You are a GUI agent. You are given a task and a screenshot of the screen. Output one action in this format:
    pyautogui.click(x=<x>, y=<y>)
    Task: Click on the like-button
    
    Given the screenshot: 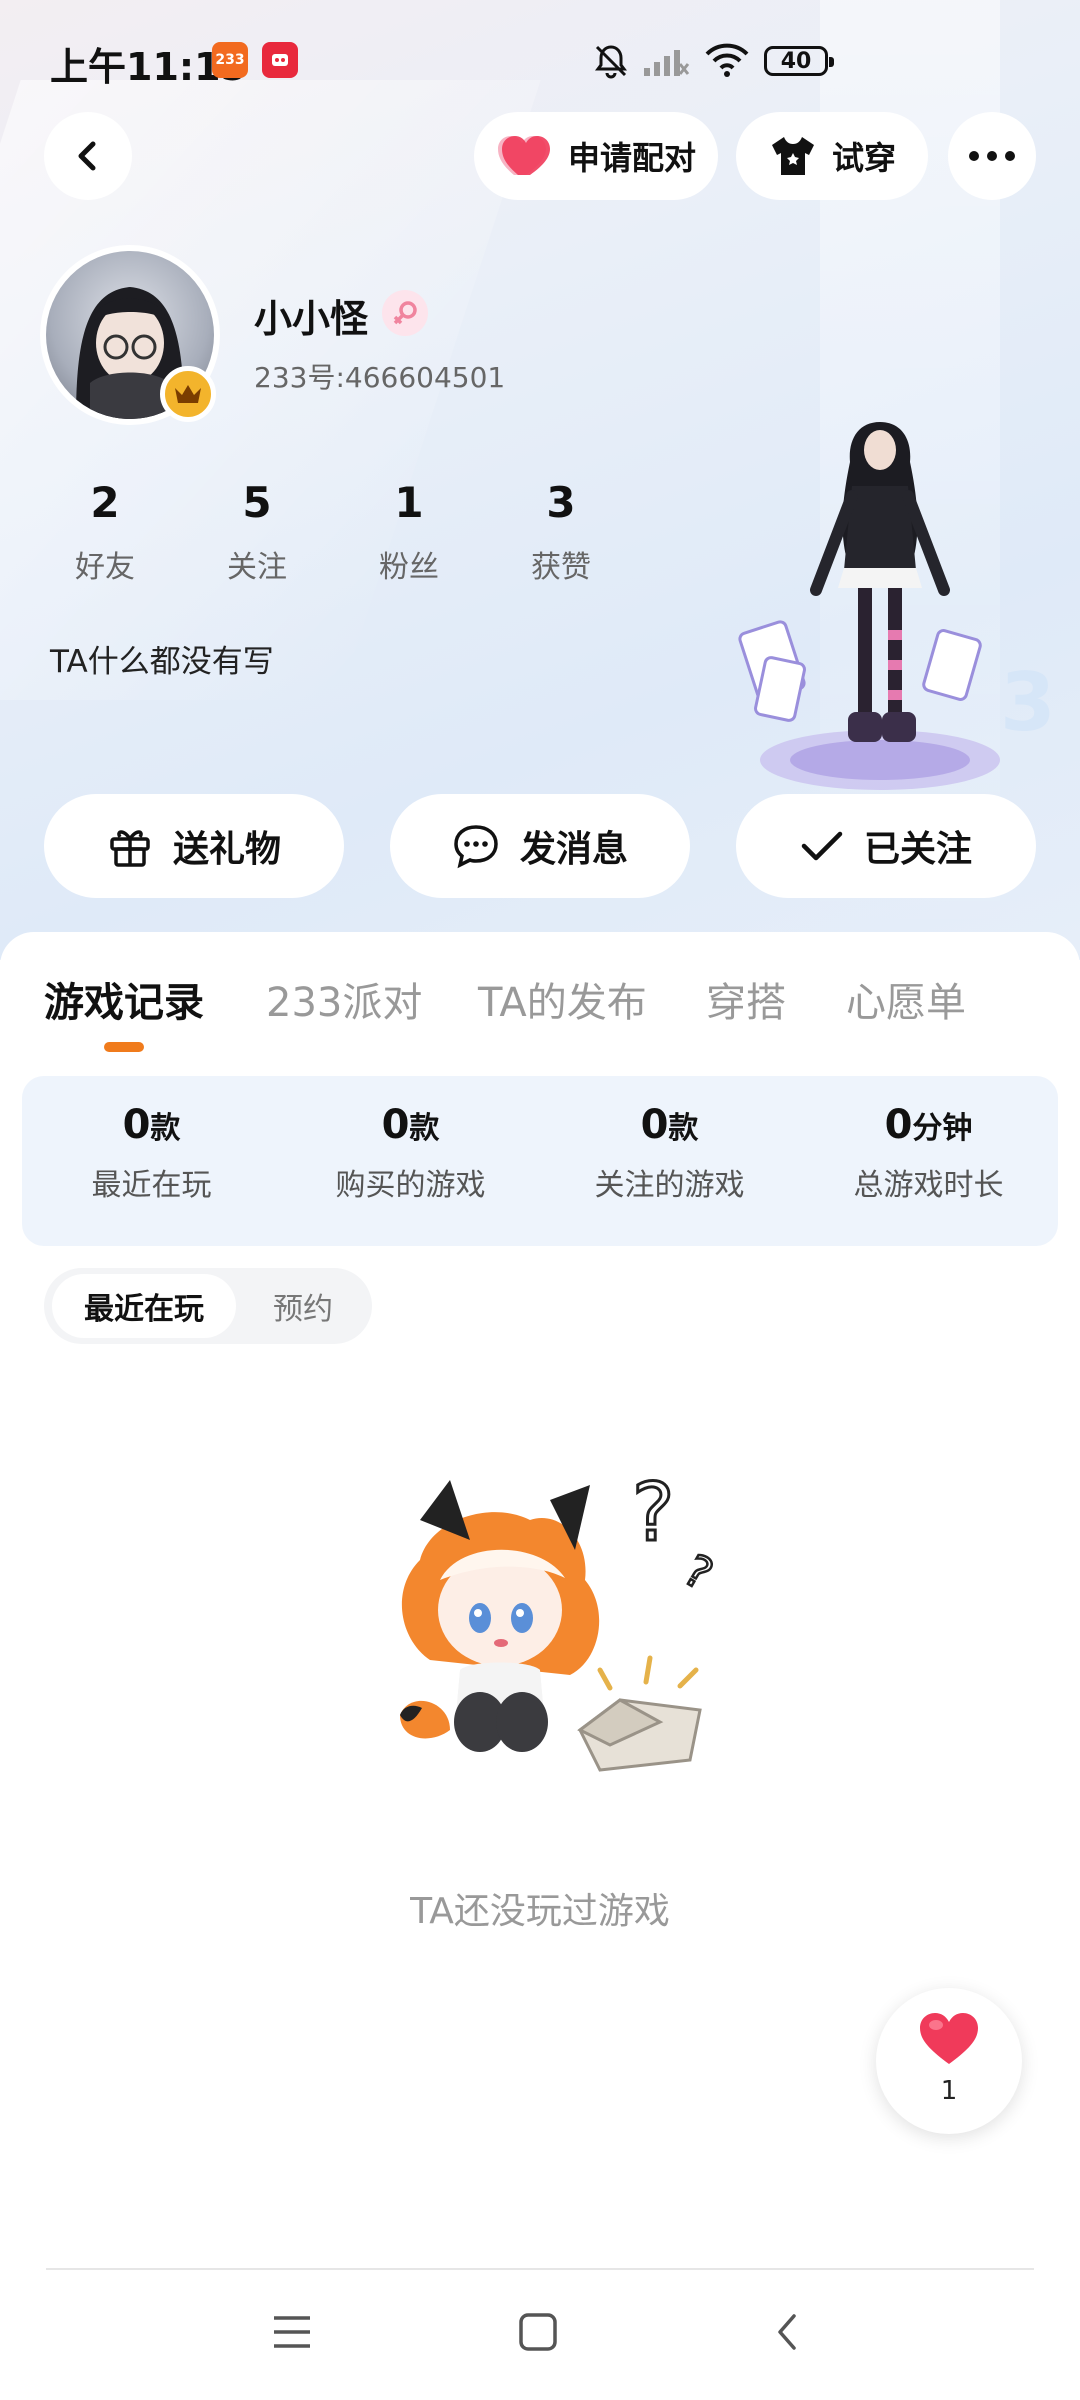 What is the action you would take?
    pyautogui.click(x=949, y=2061)
    